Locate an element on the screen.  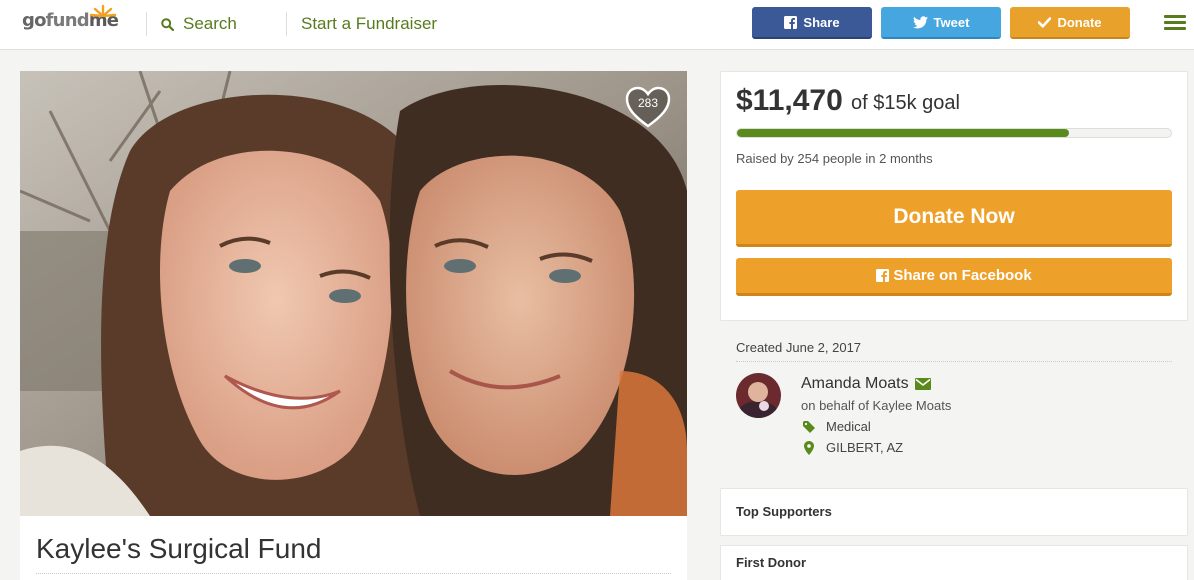
top-supporters-heading: Top Supporters is located at coordinates (784, 511).